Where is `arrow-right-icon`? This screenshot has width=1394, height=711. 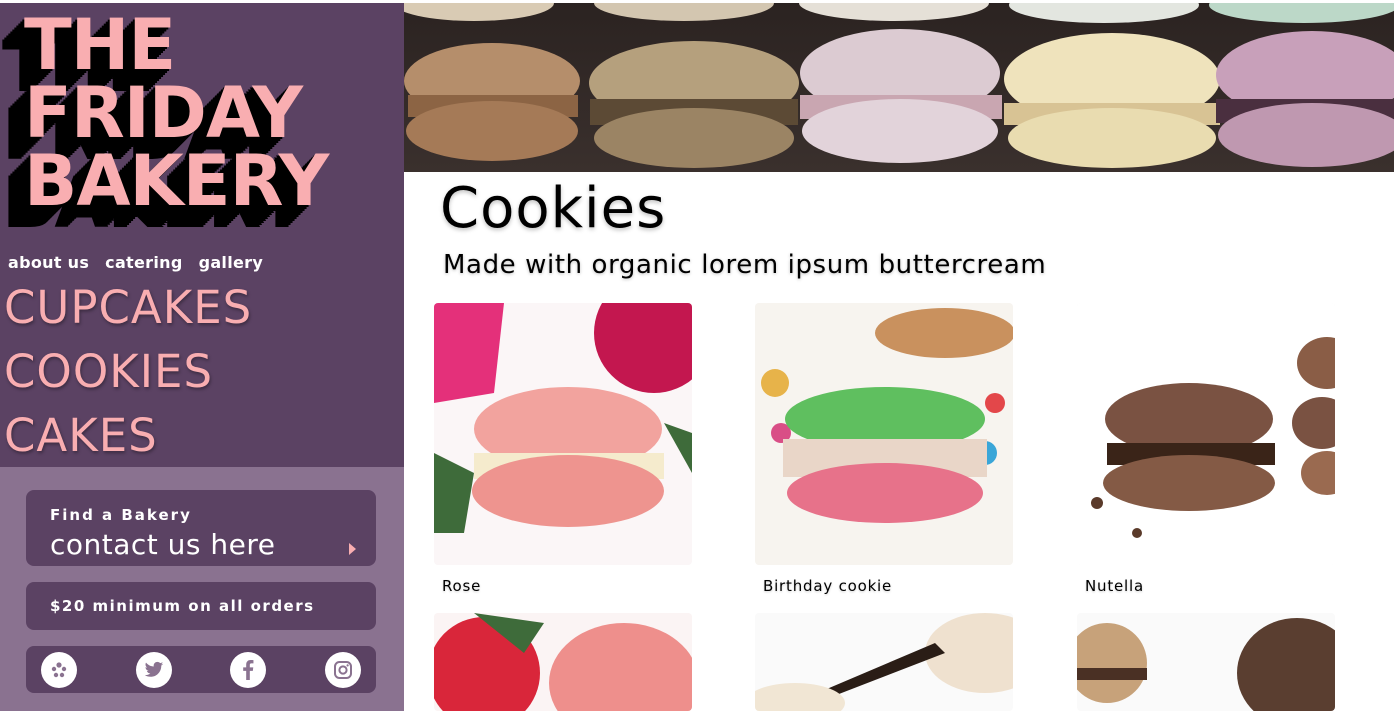 arrow-right-icon is located at coordinates (352, 549).